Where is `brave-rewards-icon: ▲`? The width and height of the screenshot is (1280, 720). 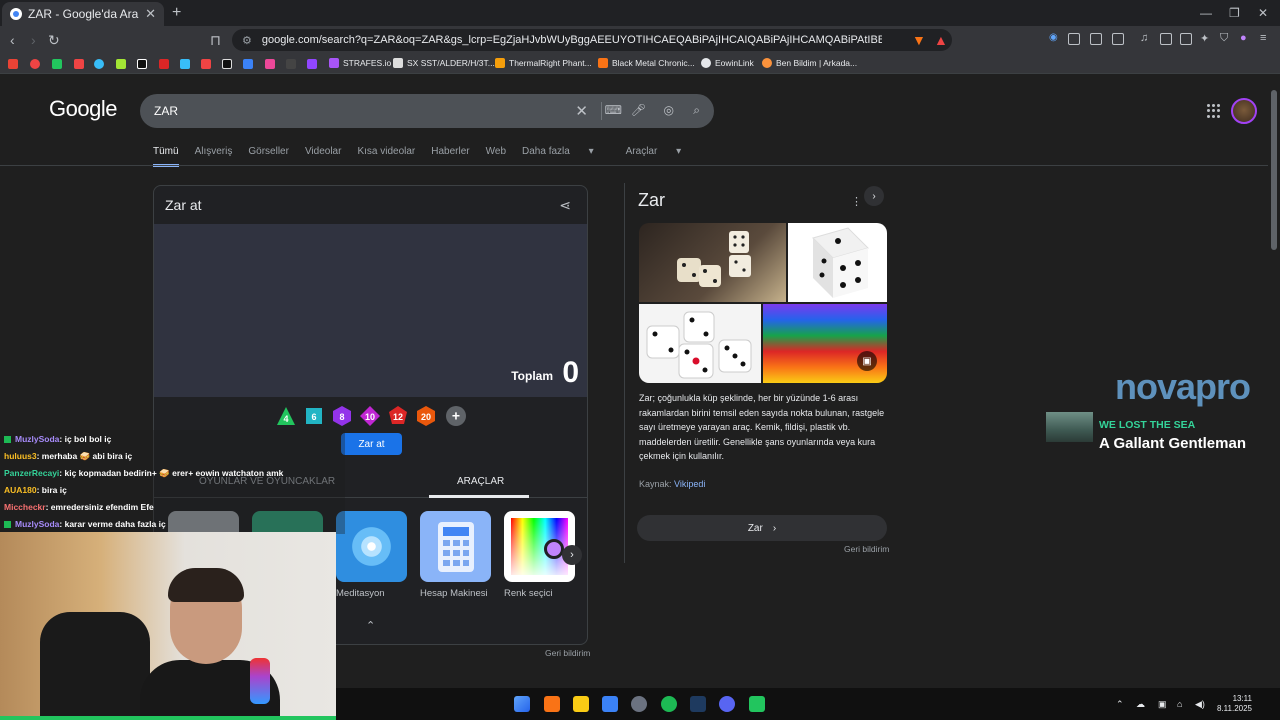 brave-rewards-icon: ▲ is located at coordinates (941, 40).